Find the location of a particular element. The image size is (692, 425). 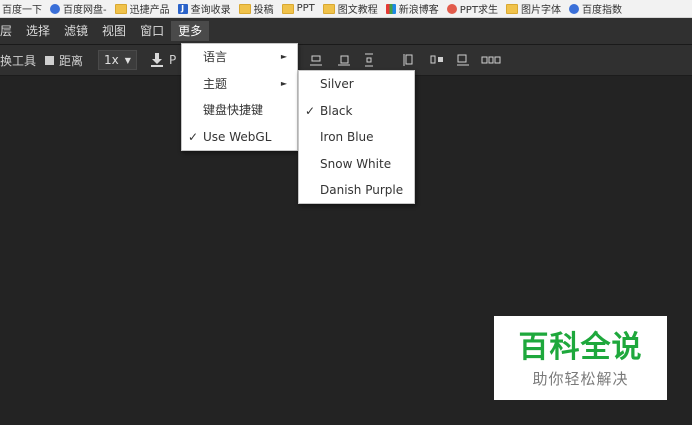

bookmark-baidu-index: 百度指数 is located at coordinates (595, 8).